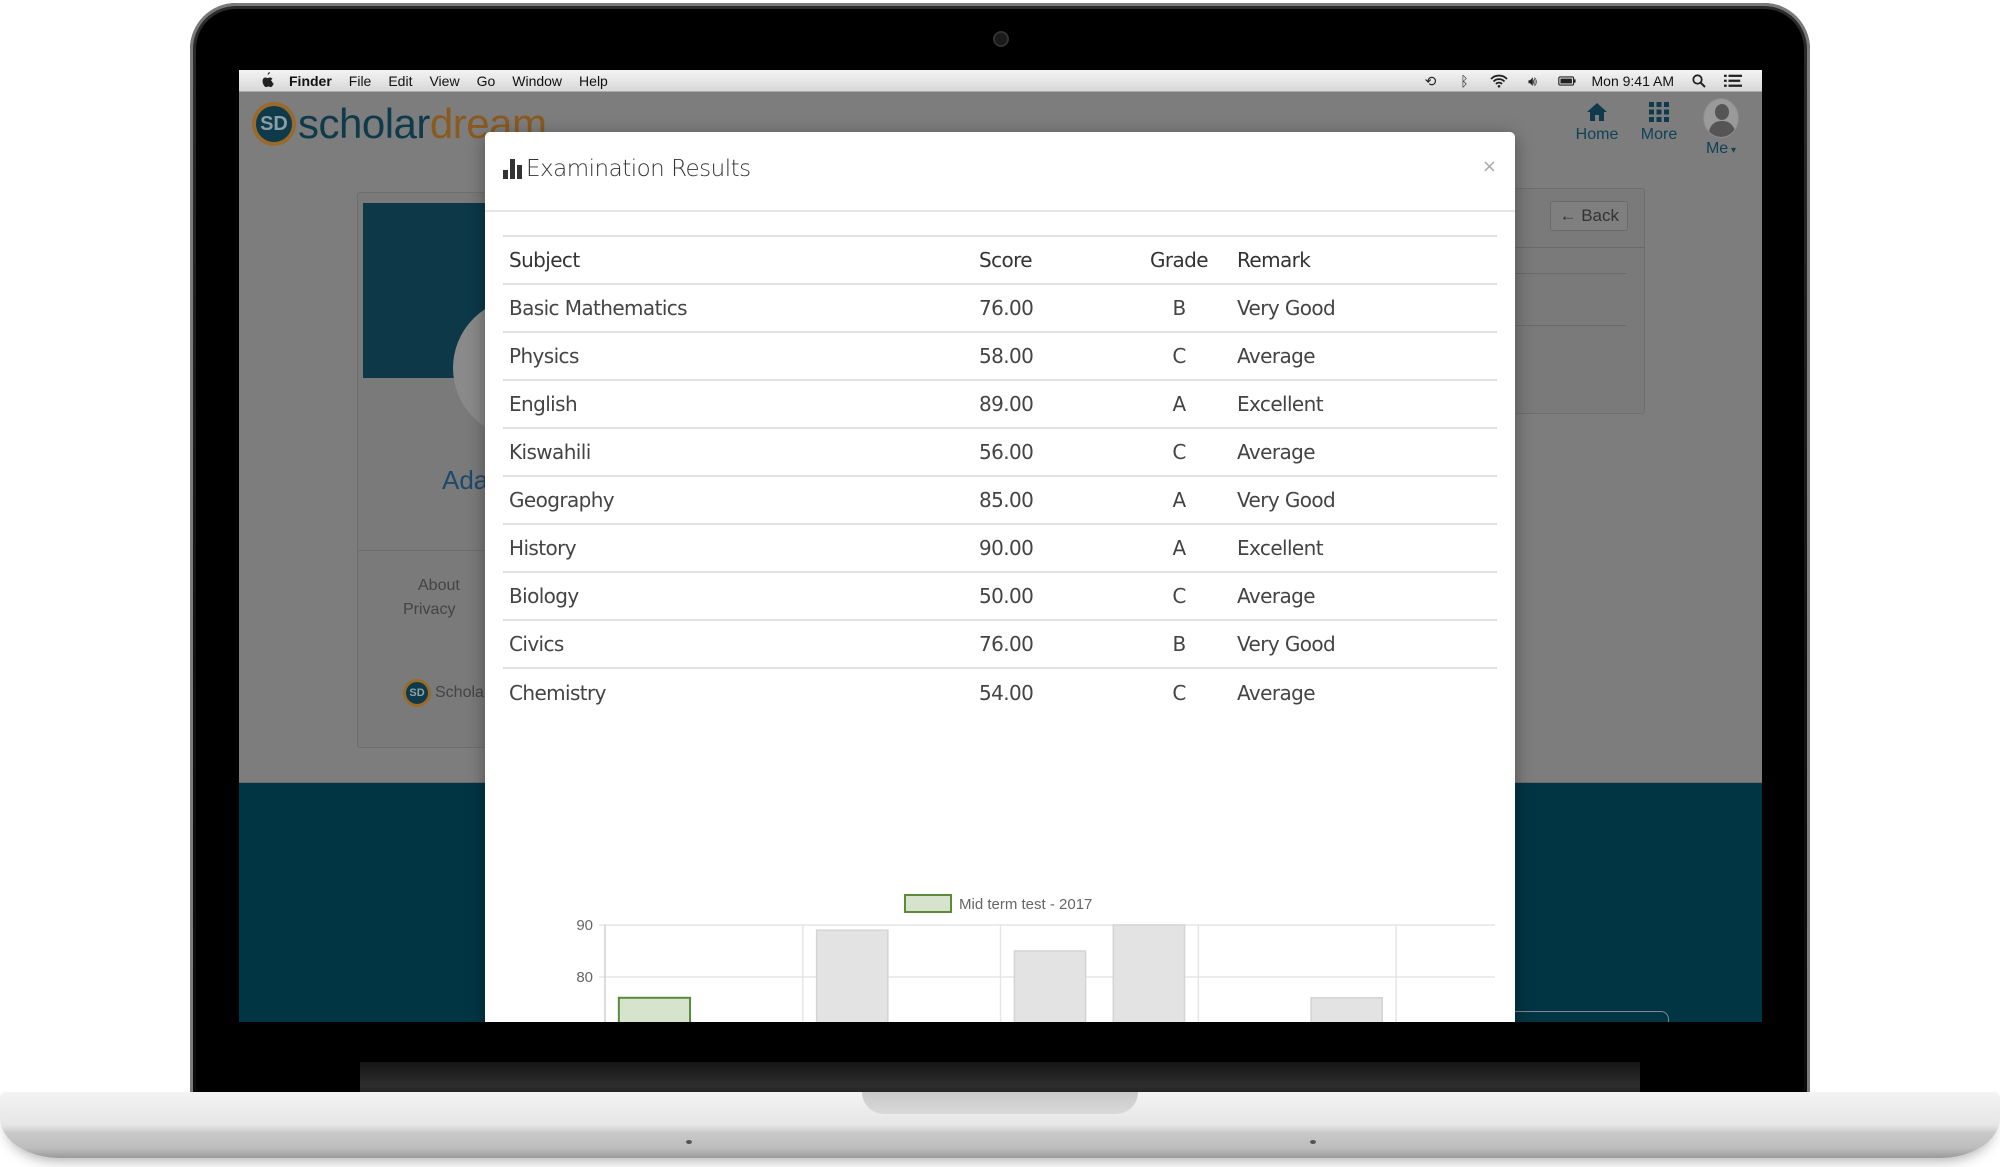 This screenshot has height=1167, width=2000. I want to click on table-row: History 90.00 A Excellent, so click(1000, 547).